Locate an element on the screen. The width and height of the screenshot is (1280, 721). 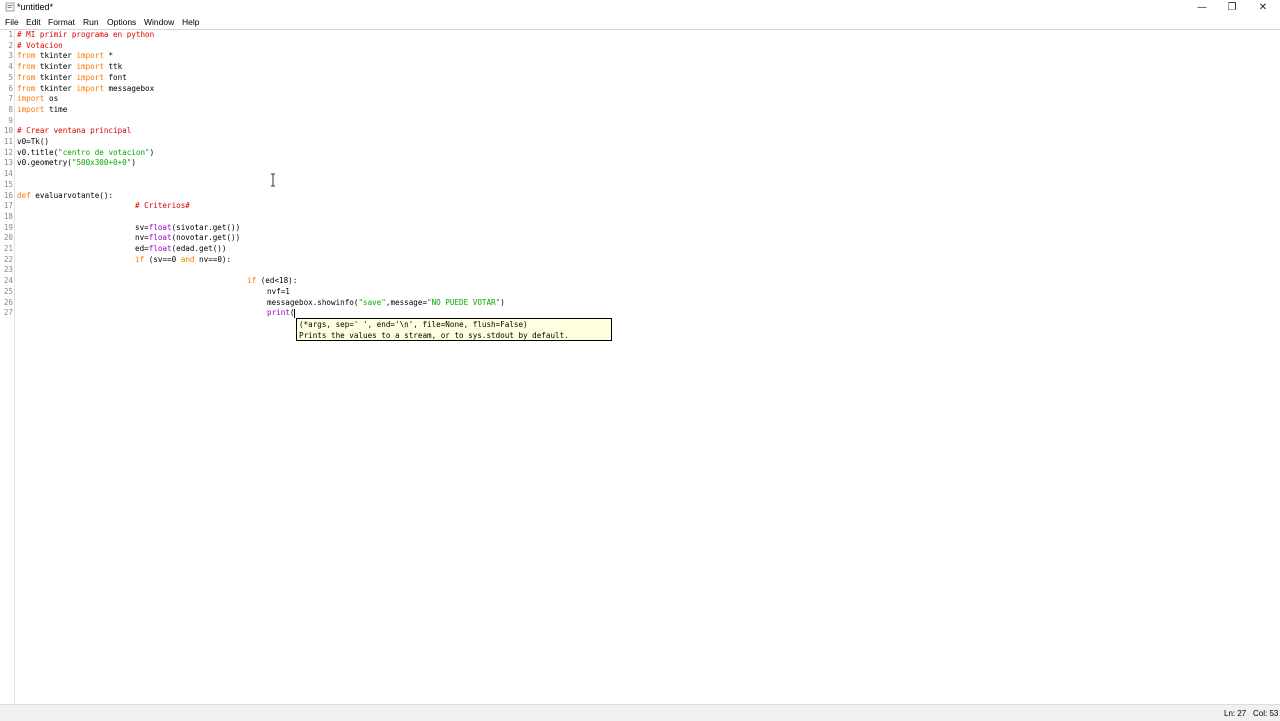
statement: (ed<18): is located at coordinates (279, 281).